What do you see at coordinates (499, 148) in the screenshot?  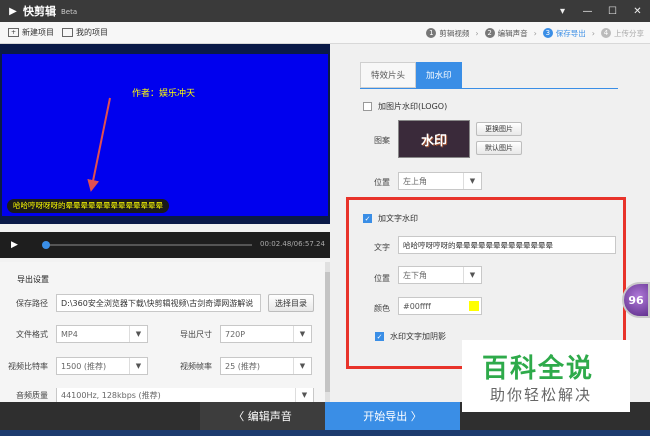 I see `default-image-button: 默认图片` at bounding box center [499, 148].